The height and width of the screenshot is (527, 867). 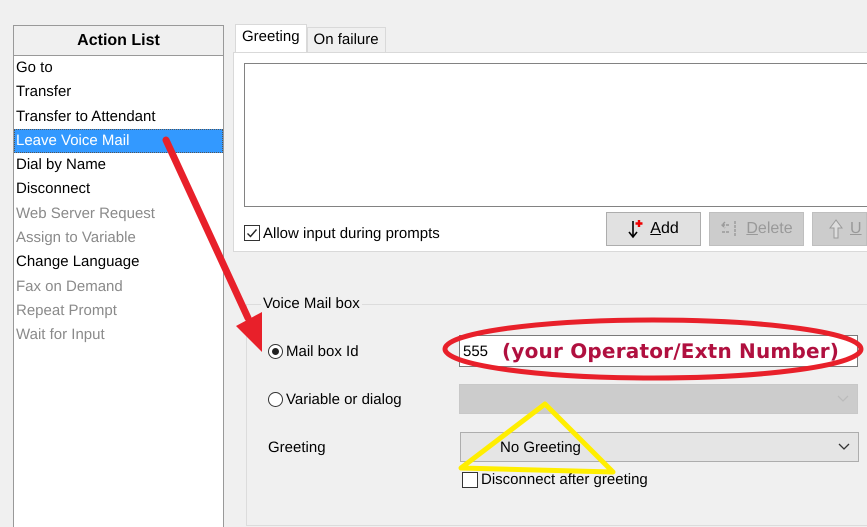 I want to click on up-arrow-icon, so click(x=836, y=229).